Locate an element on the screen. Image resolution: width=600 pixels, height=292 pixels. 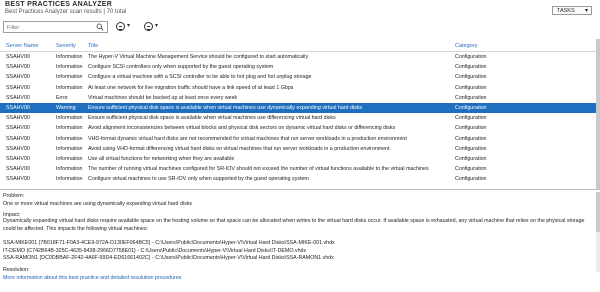
tasks-label: TASKS is located at coordinates (566, 11).